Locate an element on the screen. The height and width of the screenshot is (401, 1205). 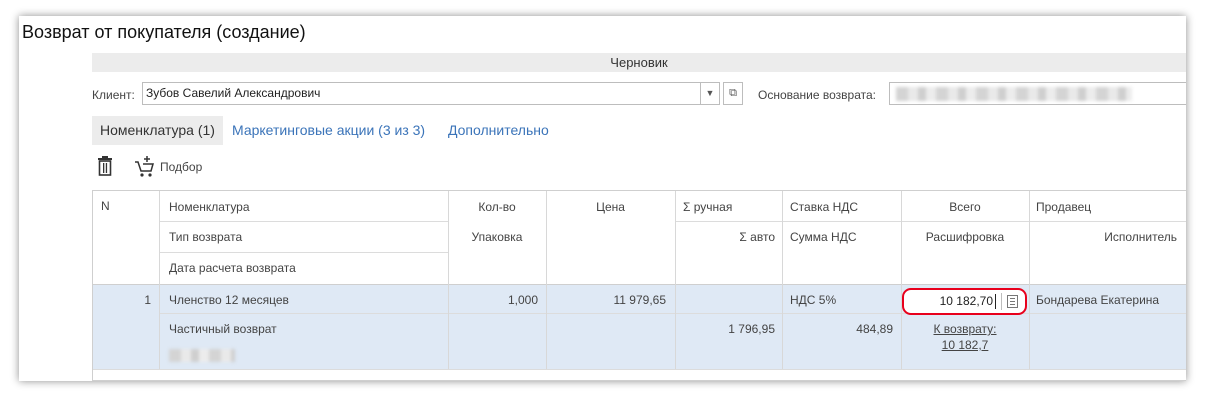
breakdown-line2: 10 182,7 is located at coordinates (965, 345).